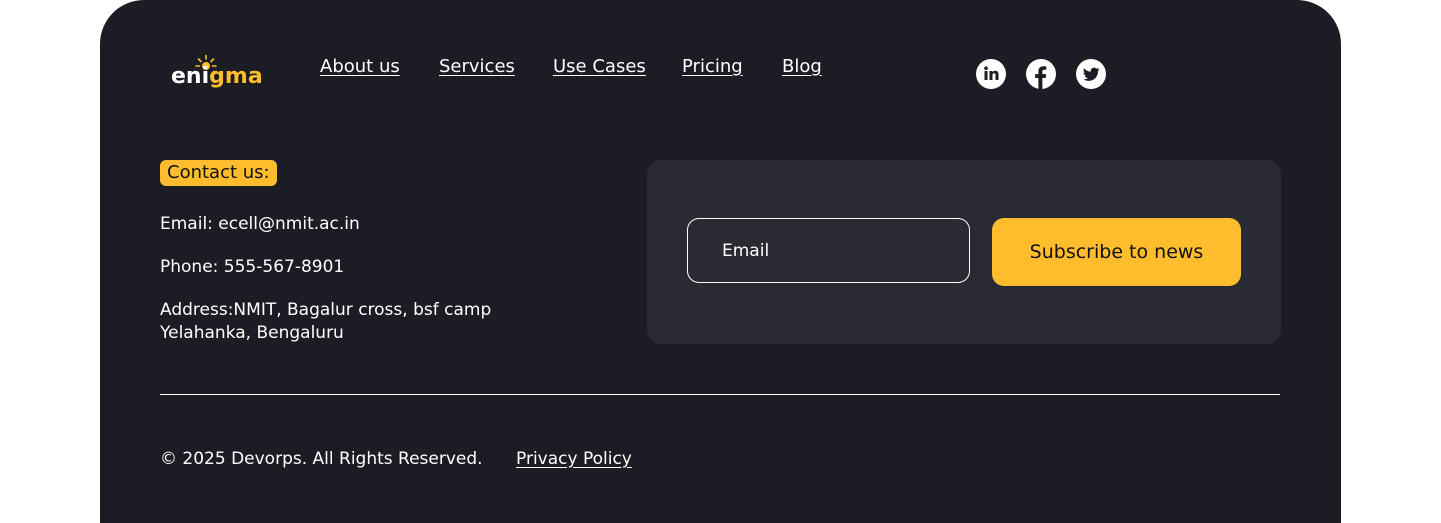 This screenshot has height=523, width=1441. What do you see at coordinates (477, 67) in the screenshot?
I see `nav-link-services: Services` at bounding box center [477, 67].